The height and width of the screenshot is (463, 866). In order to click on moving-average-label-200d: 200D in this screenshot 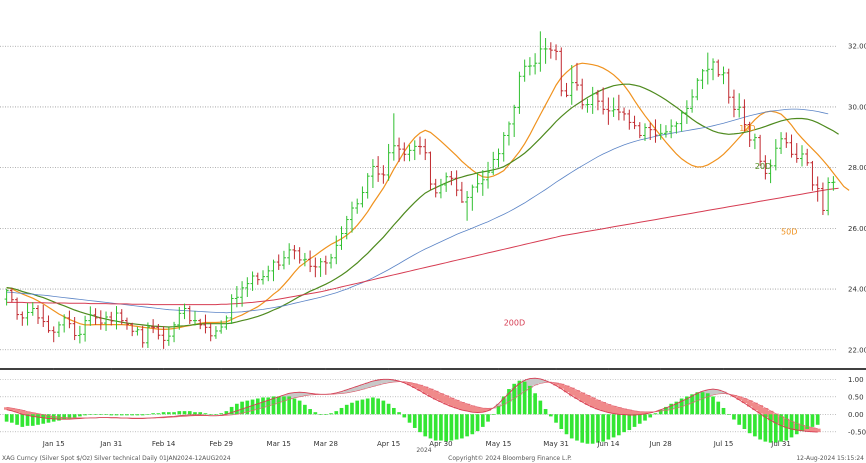, I will do `click(514, 323)`.